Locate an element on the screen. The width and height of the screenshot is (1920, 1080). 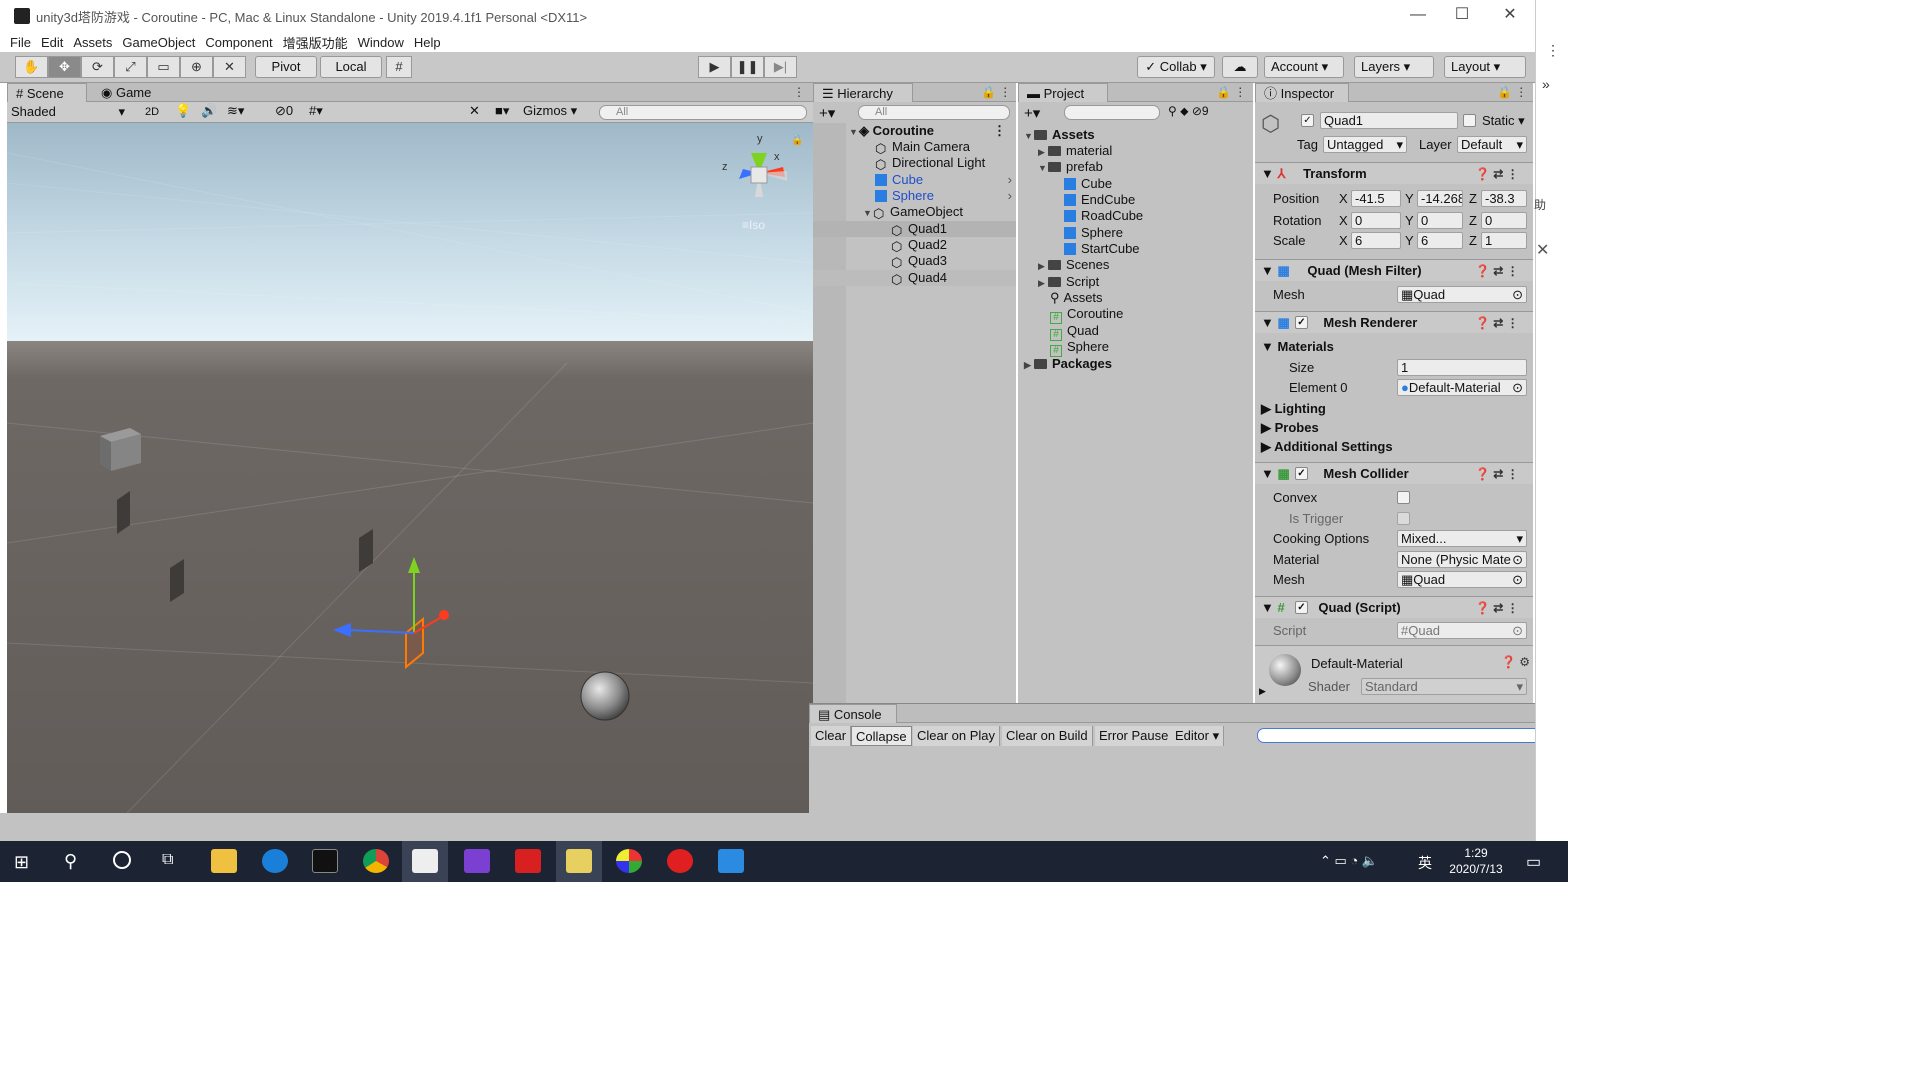
grid-toggle-icon: #▾ is located at coordinates (316, 111).